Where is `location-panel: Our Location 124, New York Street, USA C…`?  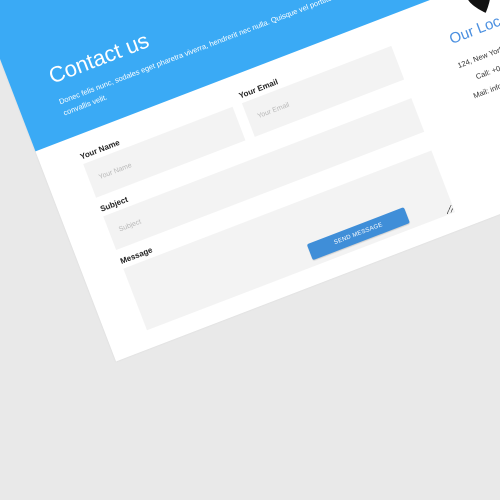
location-panel: Our Location 124, New York Street, USA C… is located at coordinates (457, 58).